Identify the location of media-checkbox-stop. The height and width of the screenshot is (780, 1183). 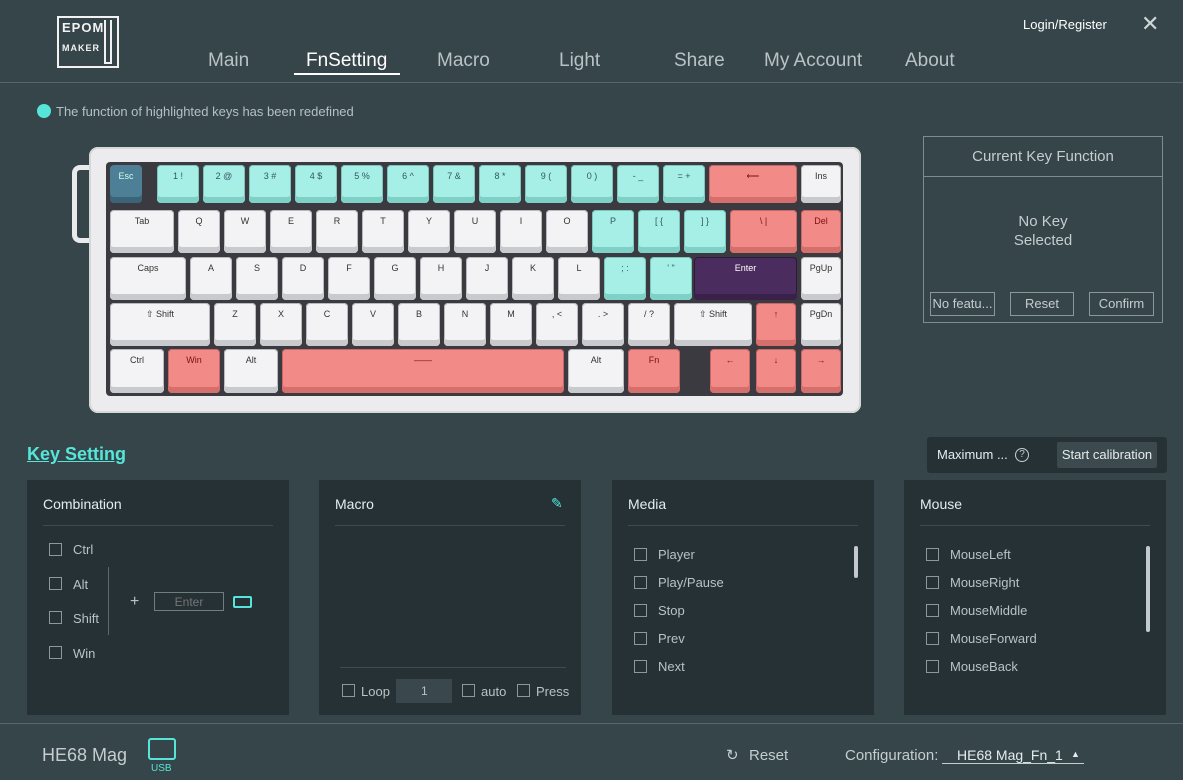
(640, 610).